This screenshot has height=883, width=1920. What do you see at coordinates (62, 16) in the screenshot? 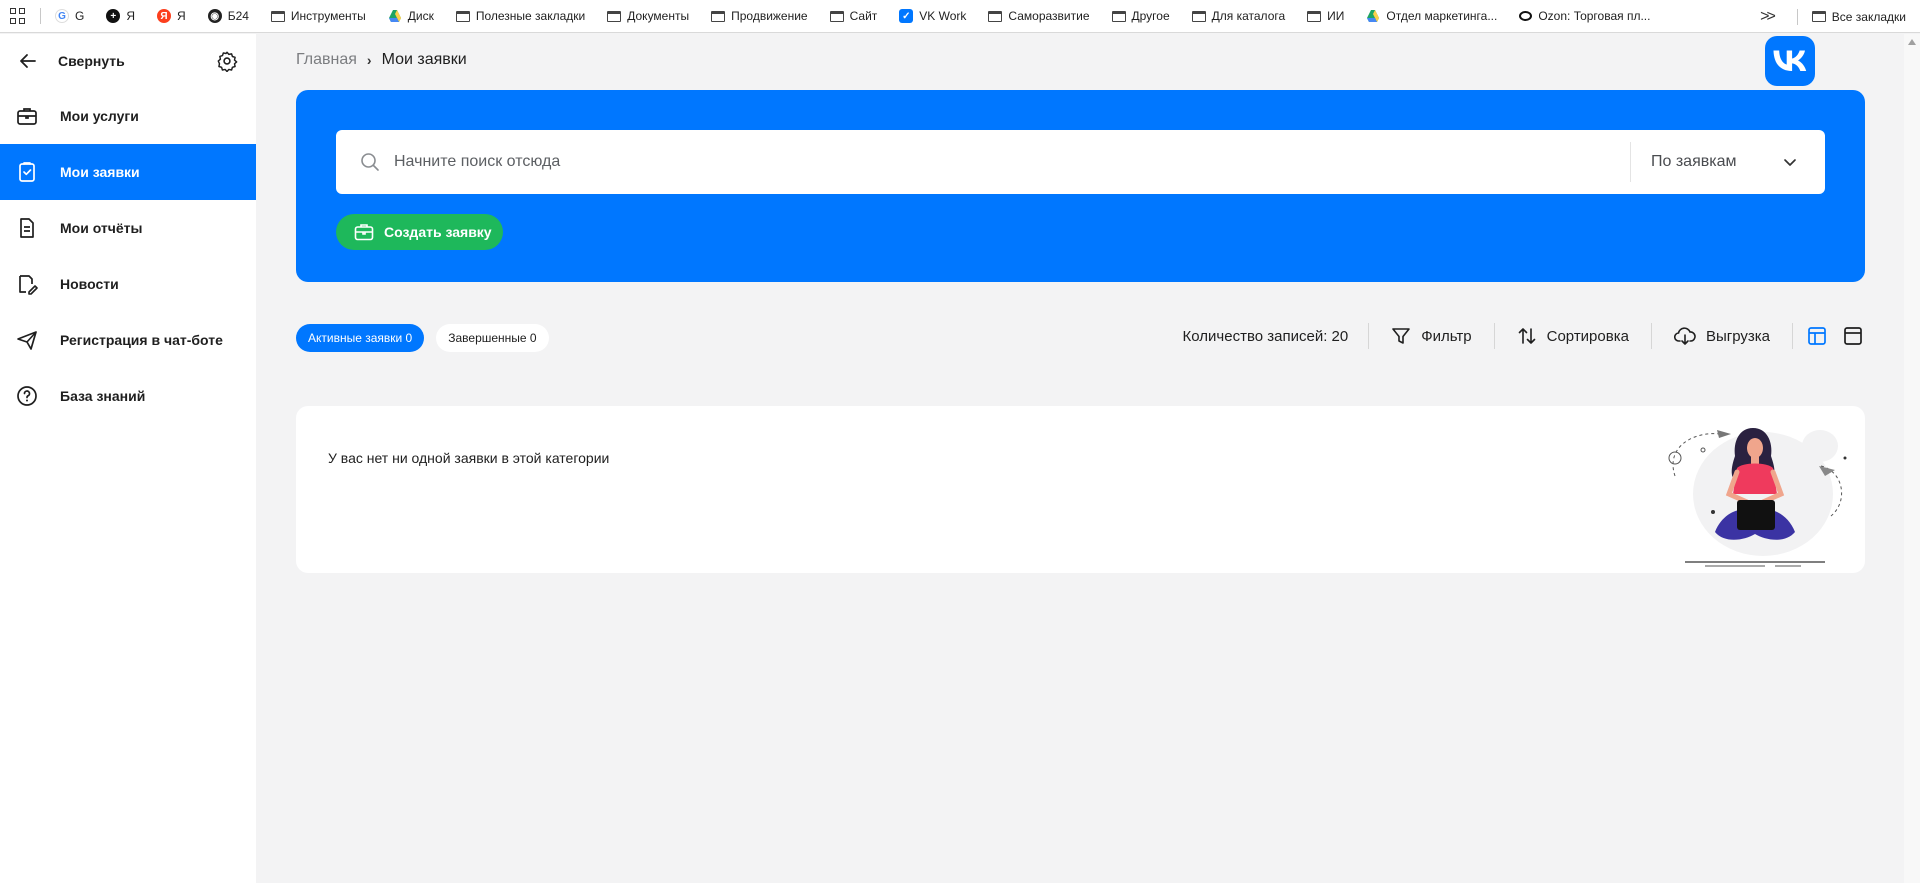
I see `google-icon: G` at bounding box center [62, 16].